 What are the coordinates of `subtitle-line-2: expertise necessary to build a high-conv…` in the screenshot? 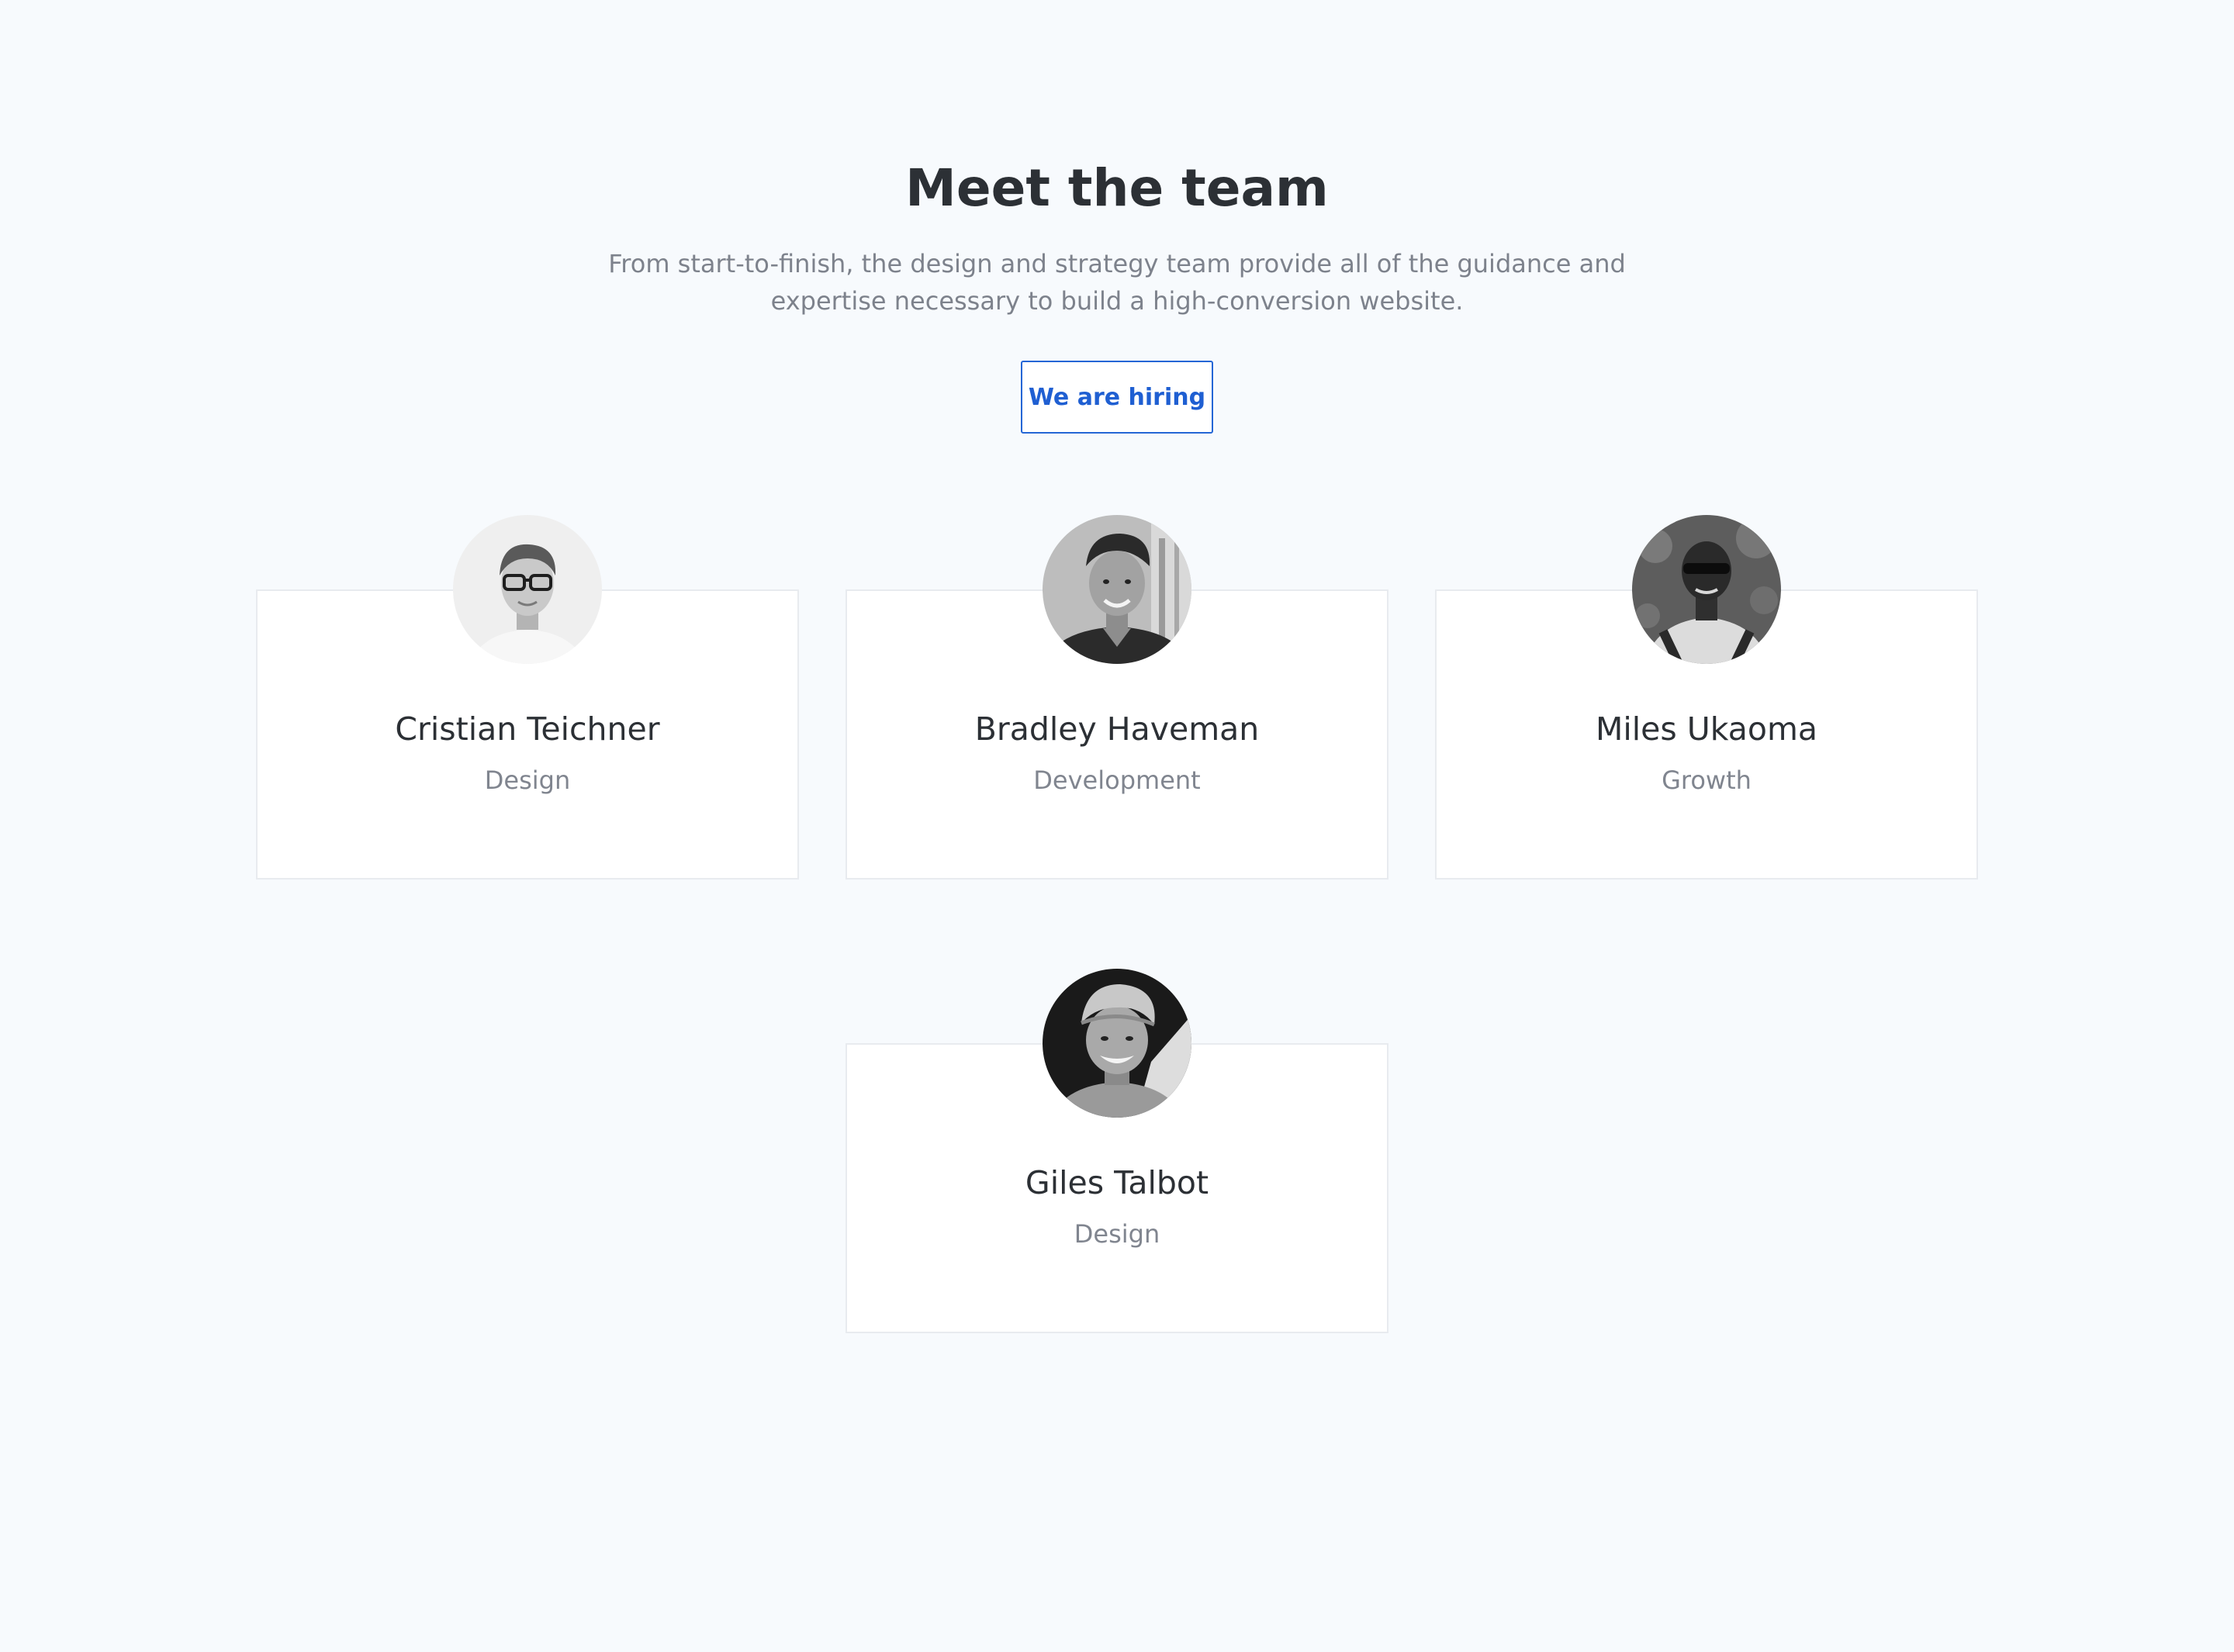 It's located at (1117, 301).